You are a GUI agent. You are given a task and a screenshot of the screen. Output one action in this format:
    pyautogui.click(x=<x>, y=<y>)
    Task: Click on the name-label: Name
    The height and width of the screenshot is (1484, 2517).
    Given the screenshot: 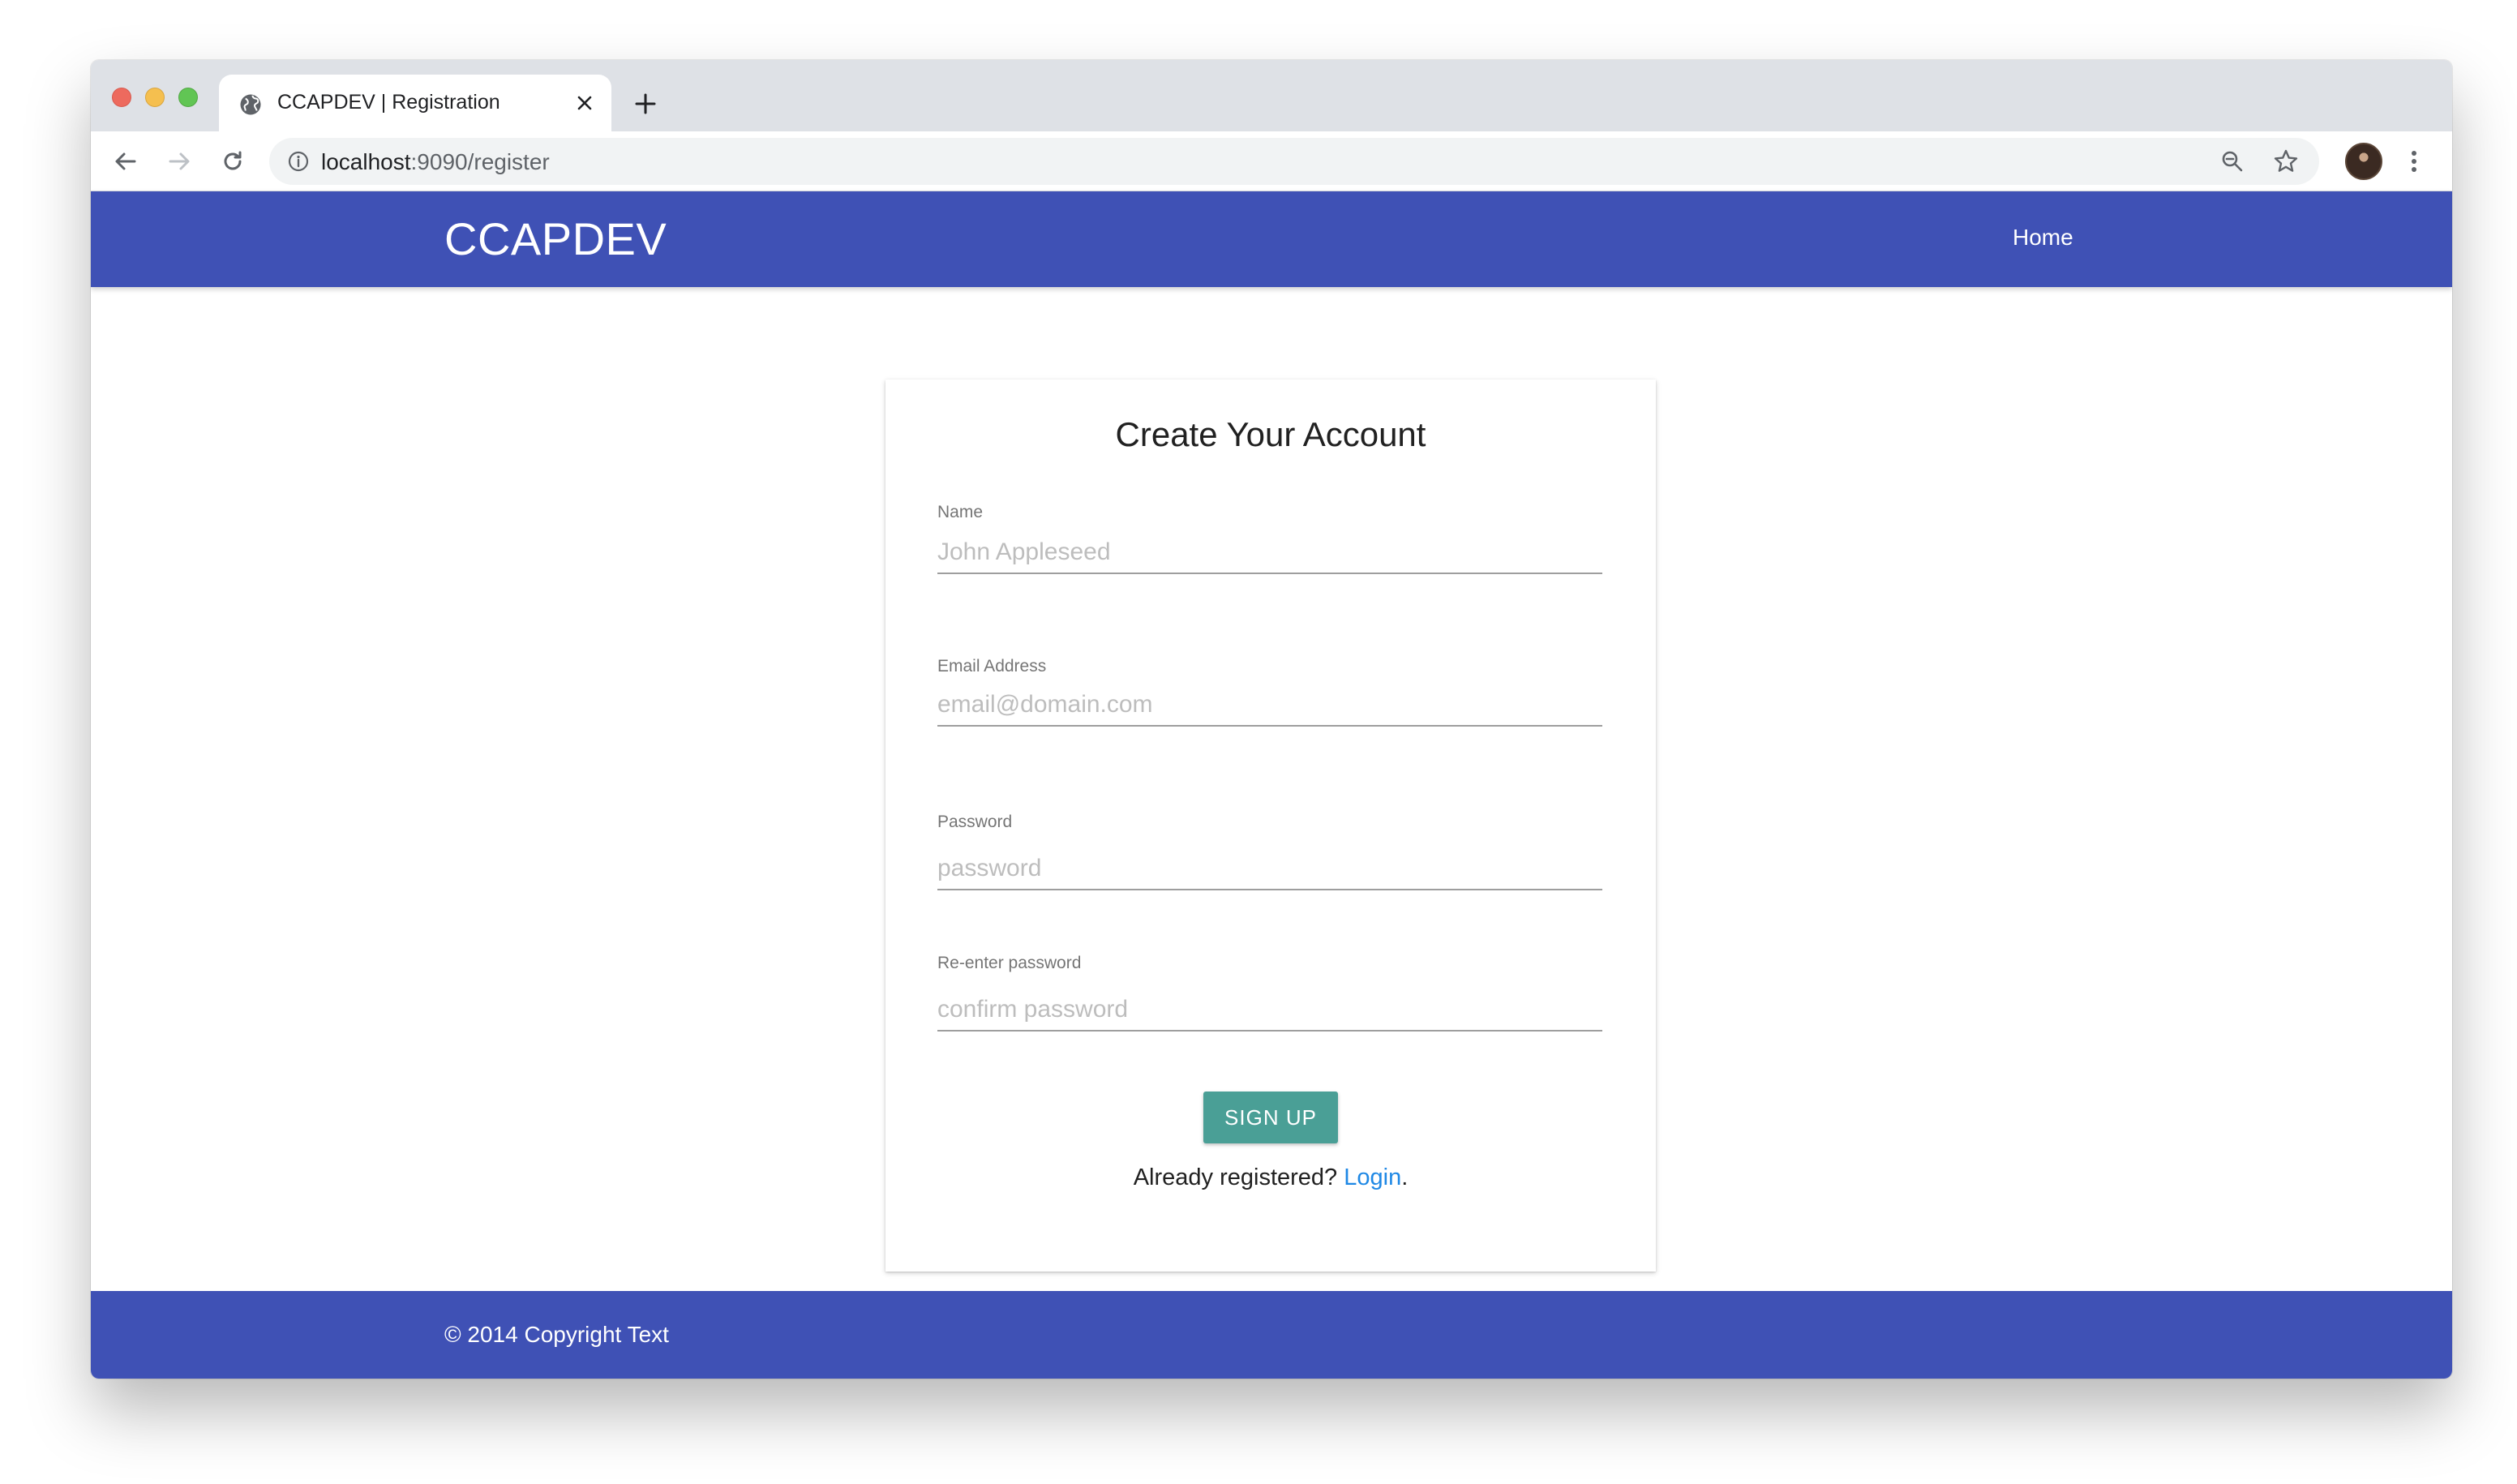 What is the action you would take?
    pyautogui.click(x=960, y=512)
    